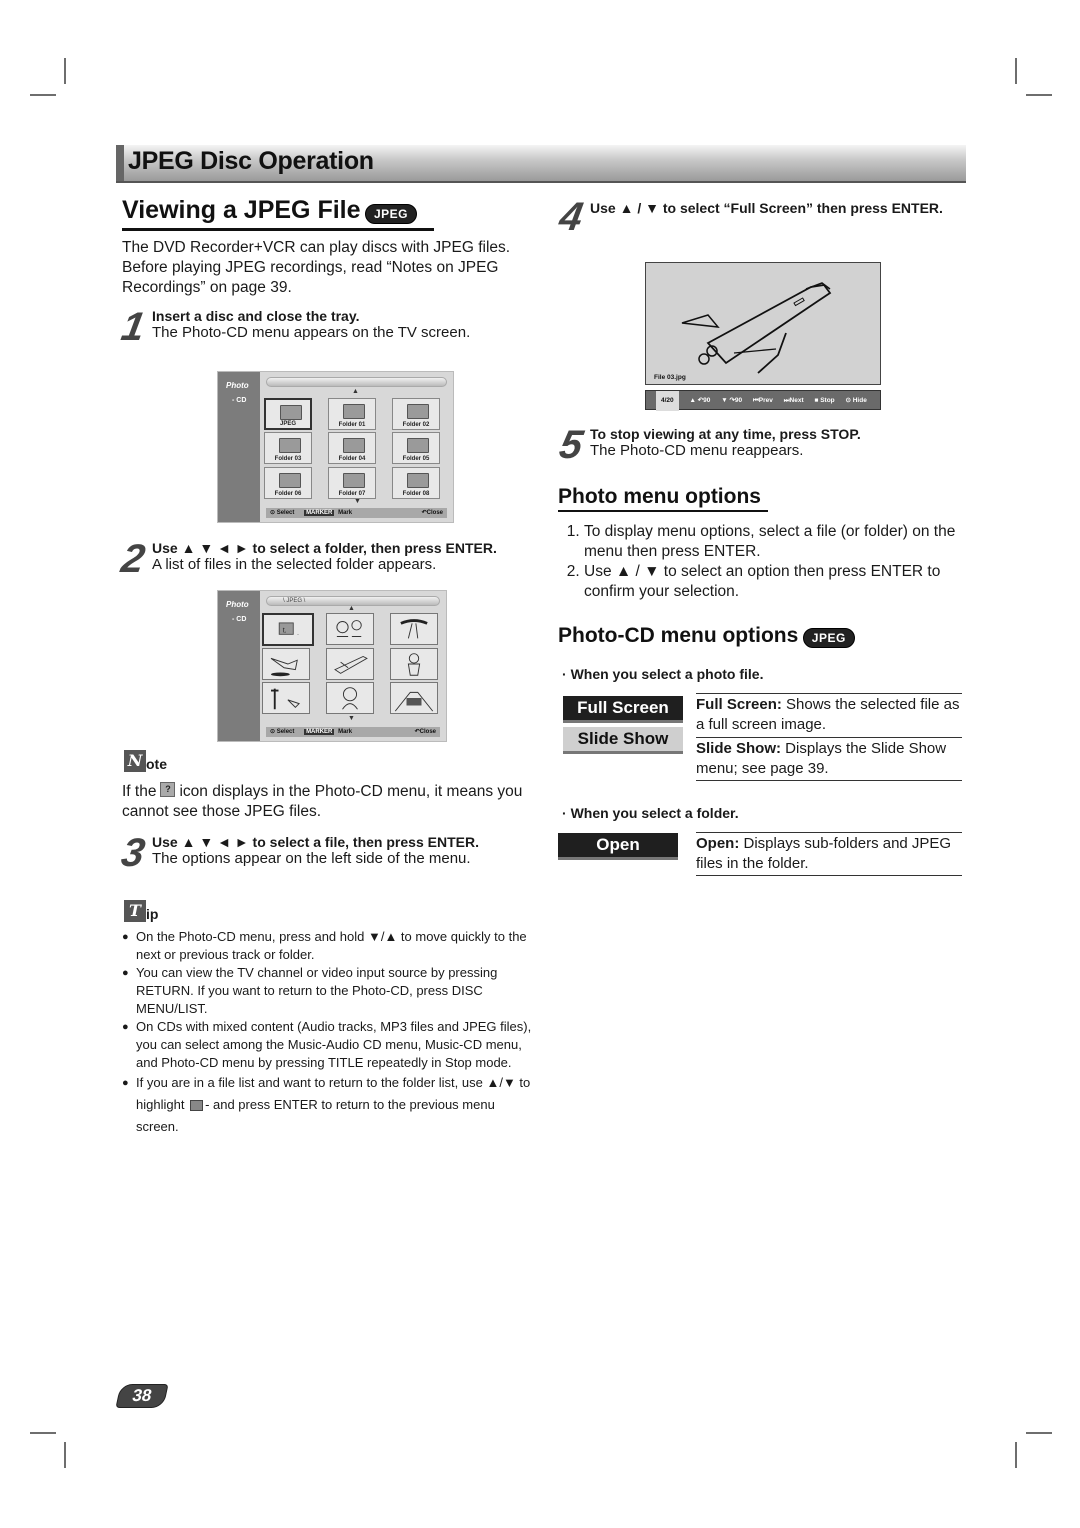 The width and height of the screenshot is (1080, 1528). Describe the element at coordinates (156, 764) in the screenshot. I see `note-label: ote` at that location.